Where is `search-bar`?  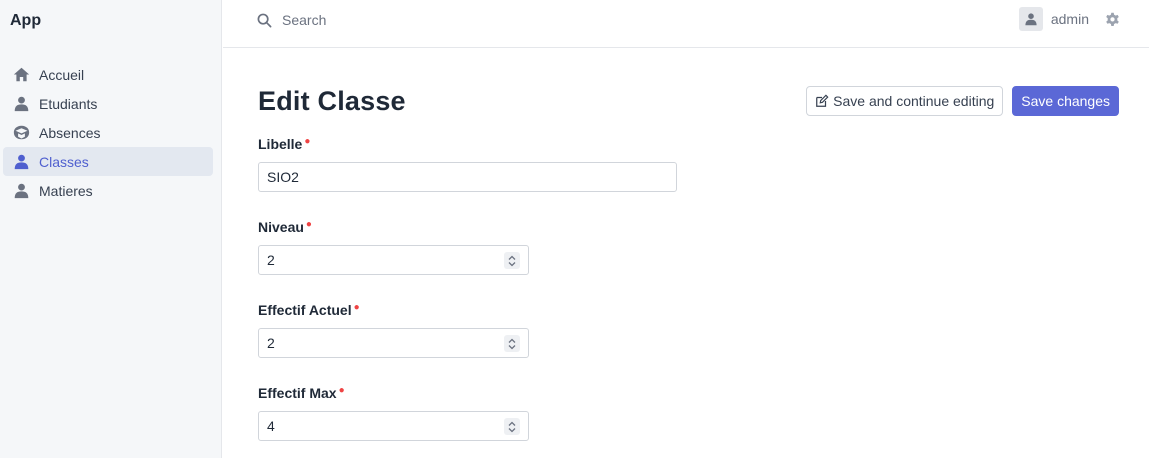 search-bar is located at coordinates (419, 20).